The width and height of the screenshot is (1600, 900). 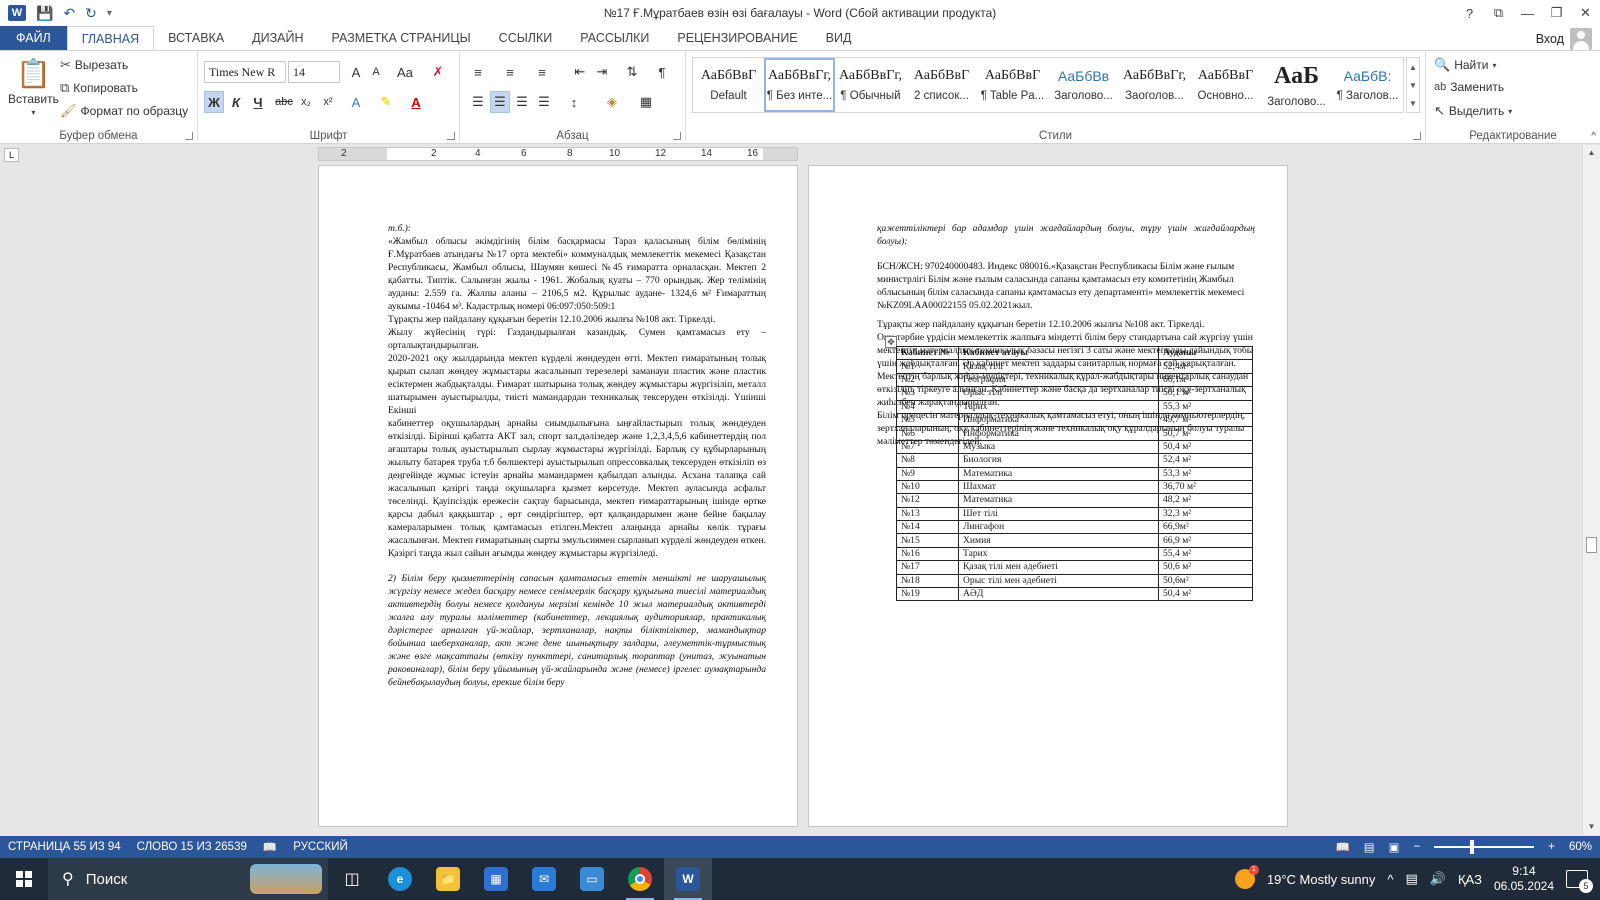 I want to click on superscript-button: x², so click(x=328, y=102).